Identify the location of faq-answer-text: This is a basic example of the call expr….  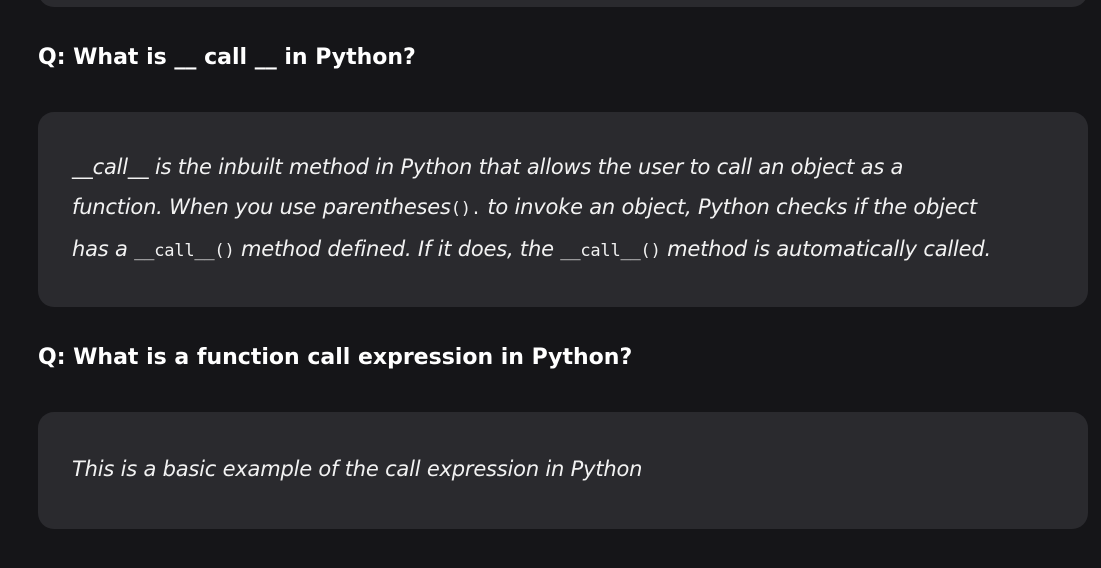
(357, 469).